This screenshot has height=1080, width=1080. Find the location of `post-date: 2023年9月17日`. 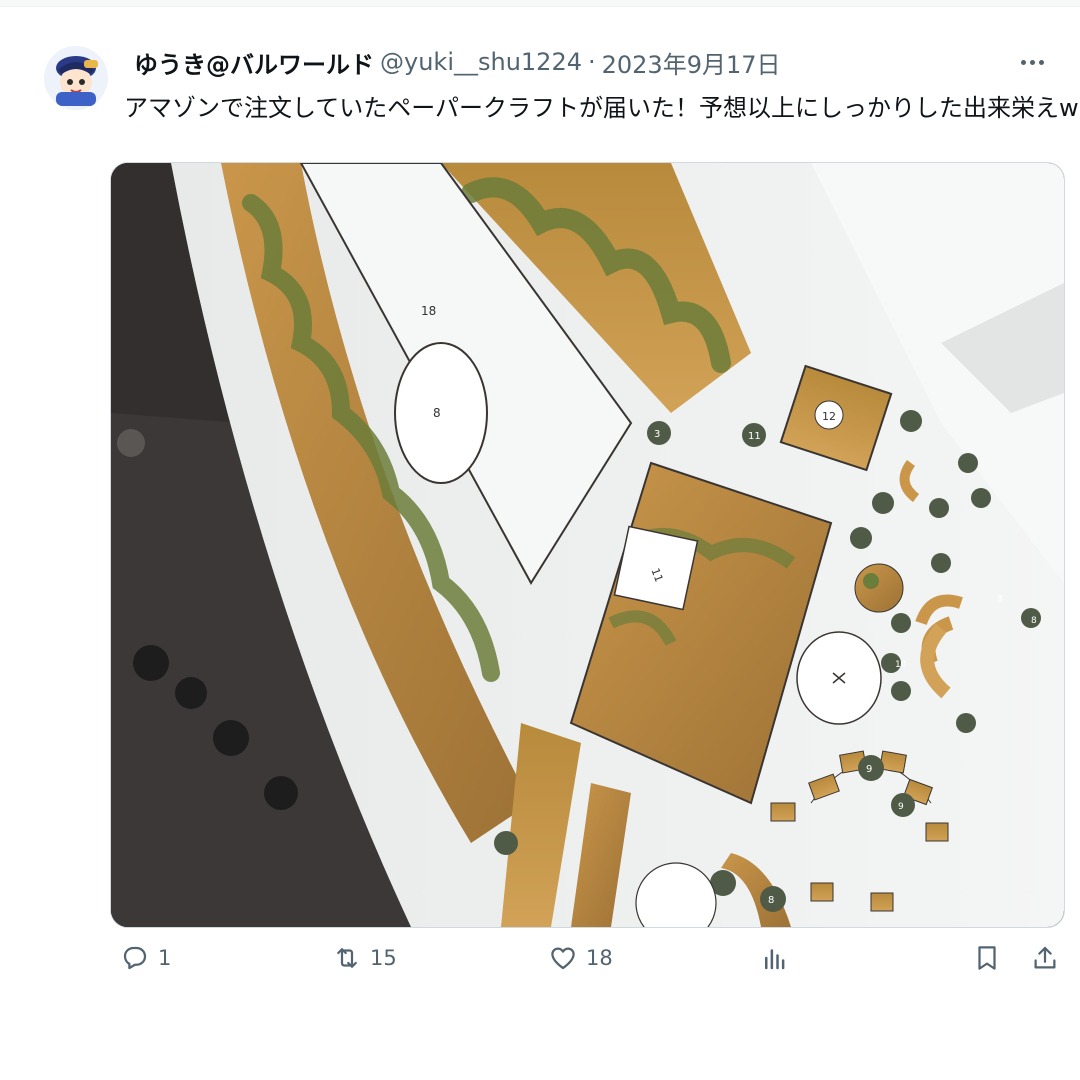

post-date: 2023年9月17日 is located at coordinates (691, 62).